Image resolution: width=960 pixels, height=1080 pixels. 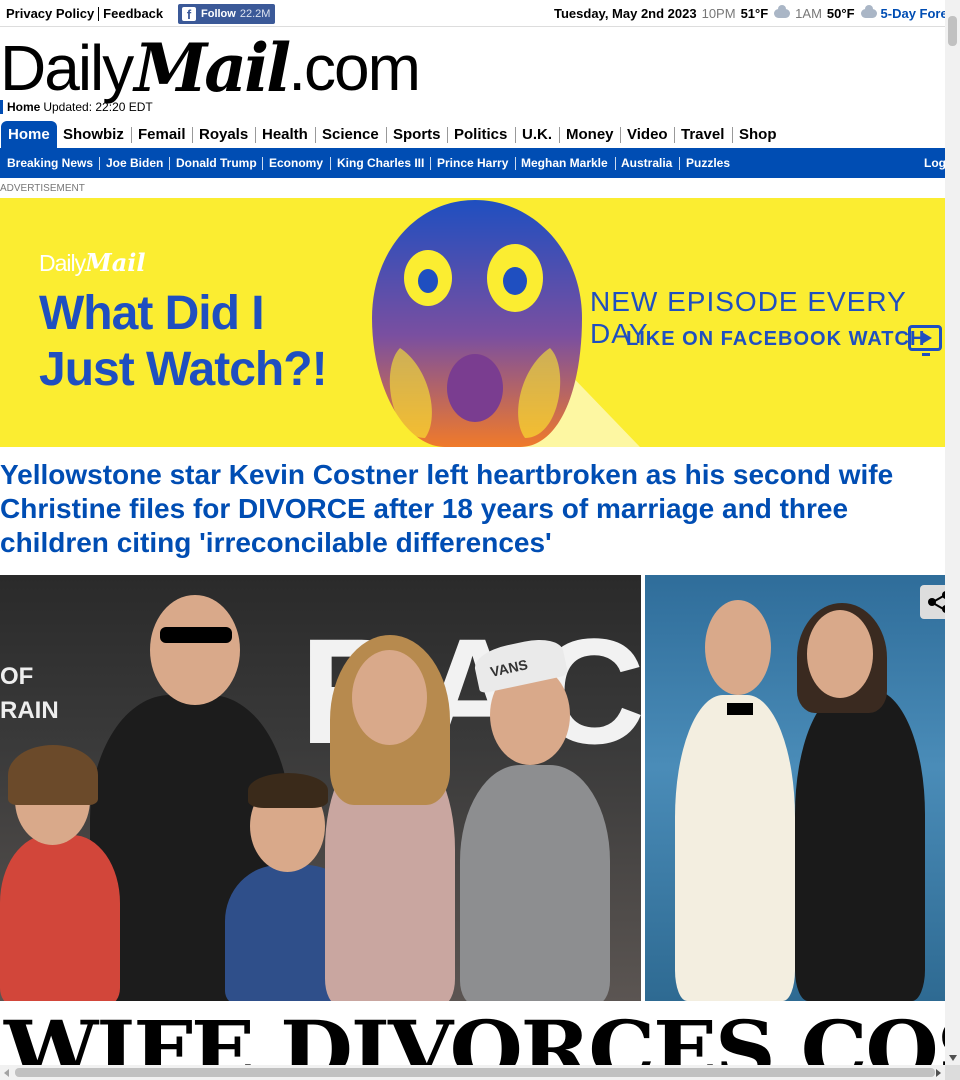 What do you see at coordinates (29, 710) in the screenshot?
I see `backdrop-word: RAIN` at bounding box center [29, 710].